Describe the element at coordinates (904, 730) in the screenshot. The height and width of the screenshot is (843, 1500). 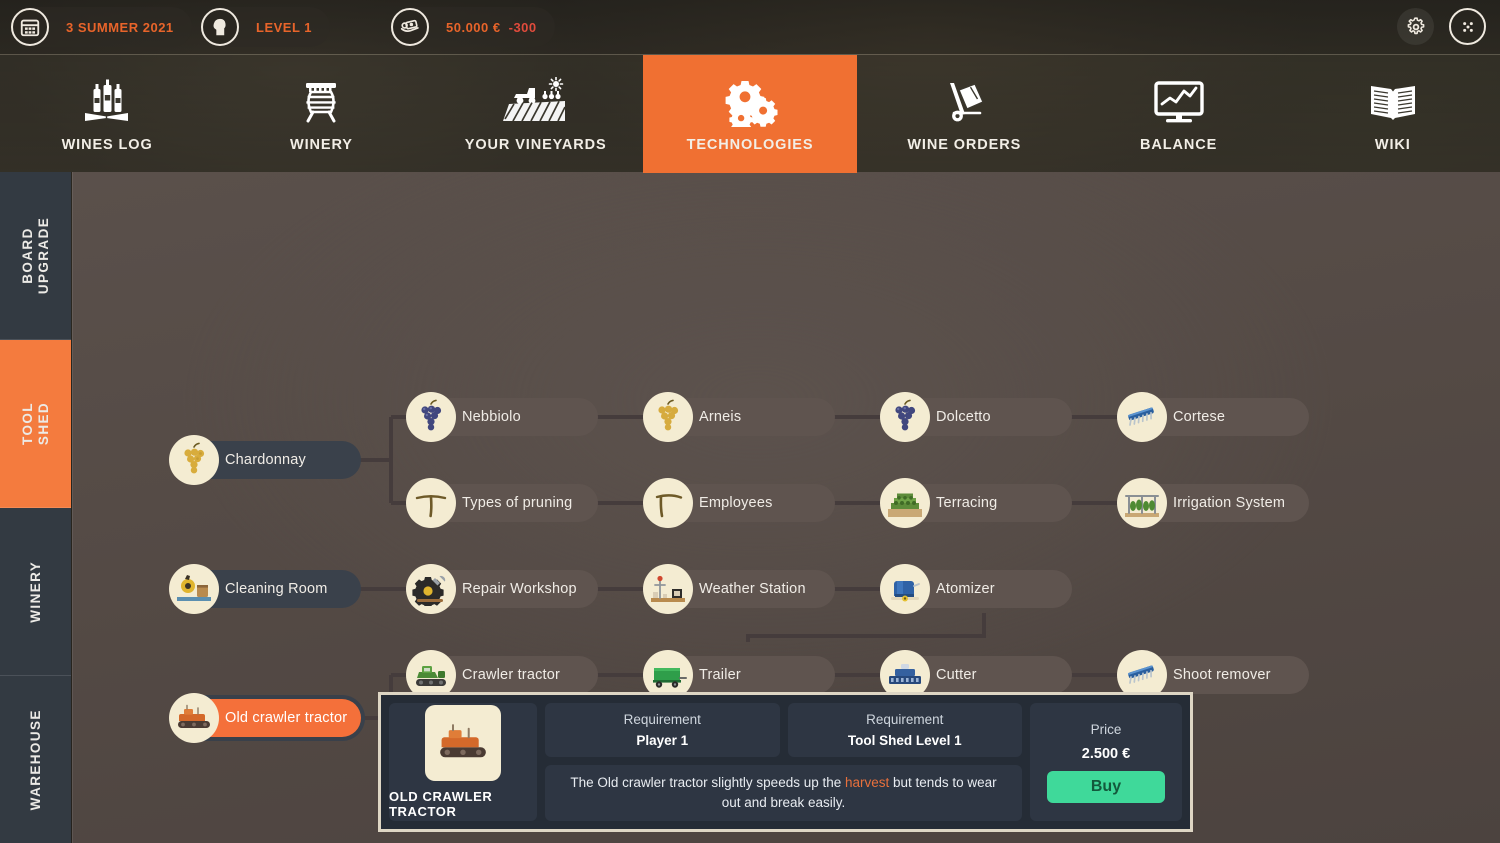
I see `requirement-tool-shed: Requirement Tool Shed Level 1` at that location.